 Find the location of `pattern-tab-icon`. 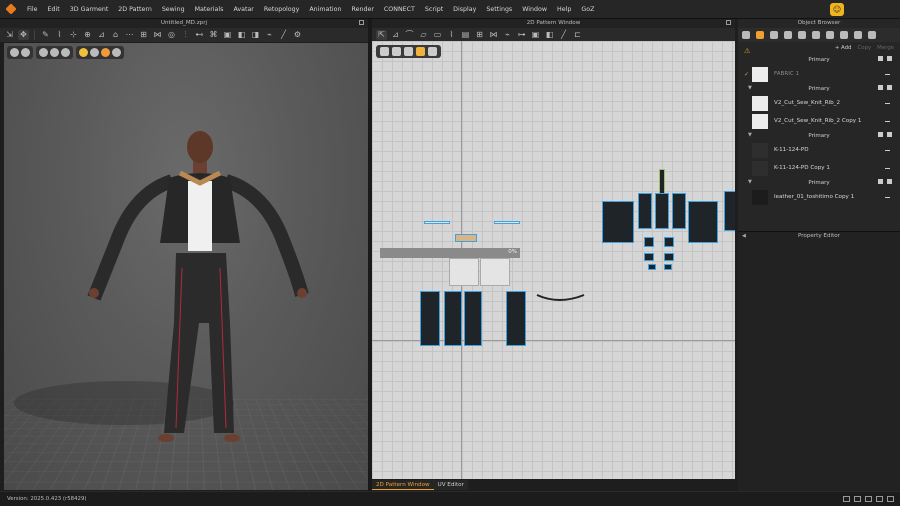

pattern-tab-icon is located at coordinates (774, 35).